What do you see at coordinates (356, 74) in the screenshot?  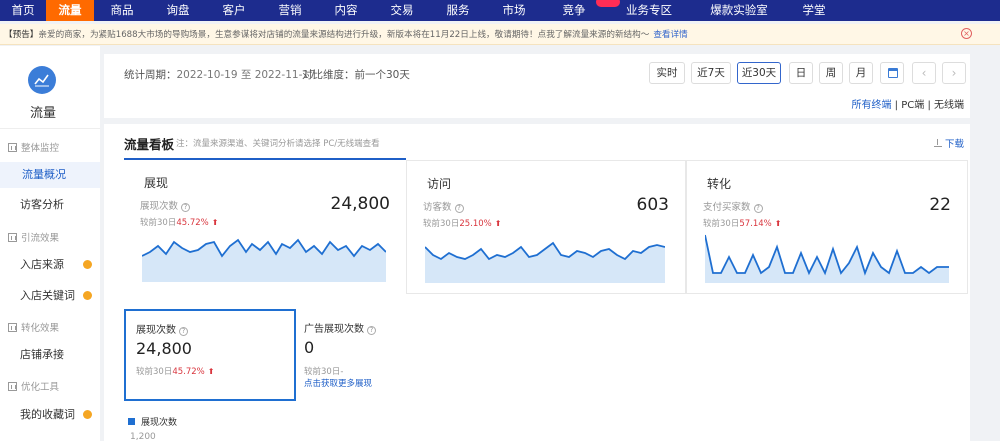 I see `compare-dimension: 对比维度：前一个30天` at bounding box center [356, 74].